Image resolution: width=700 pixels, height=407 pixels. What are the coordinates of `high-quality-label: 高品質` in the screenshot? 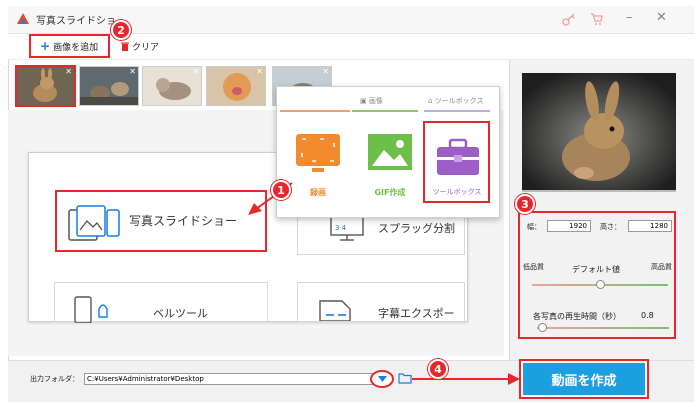 It's located at (661, 267).